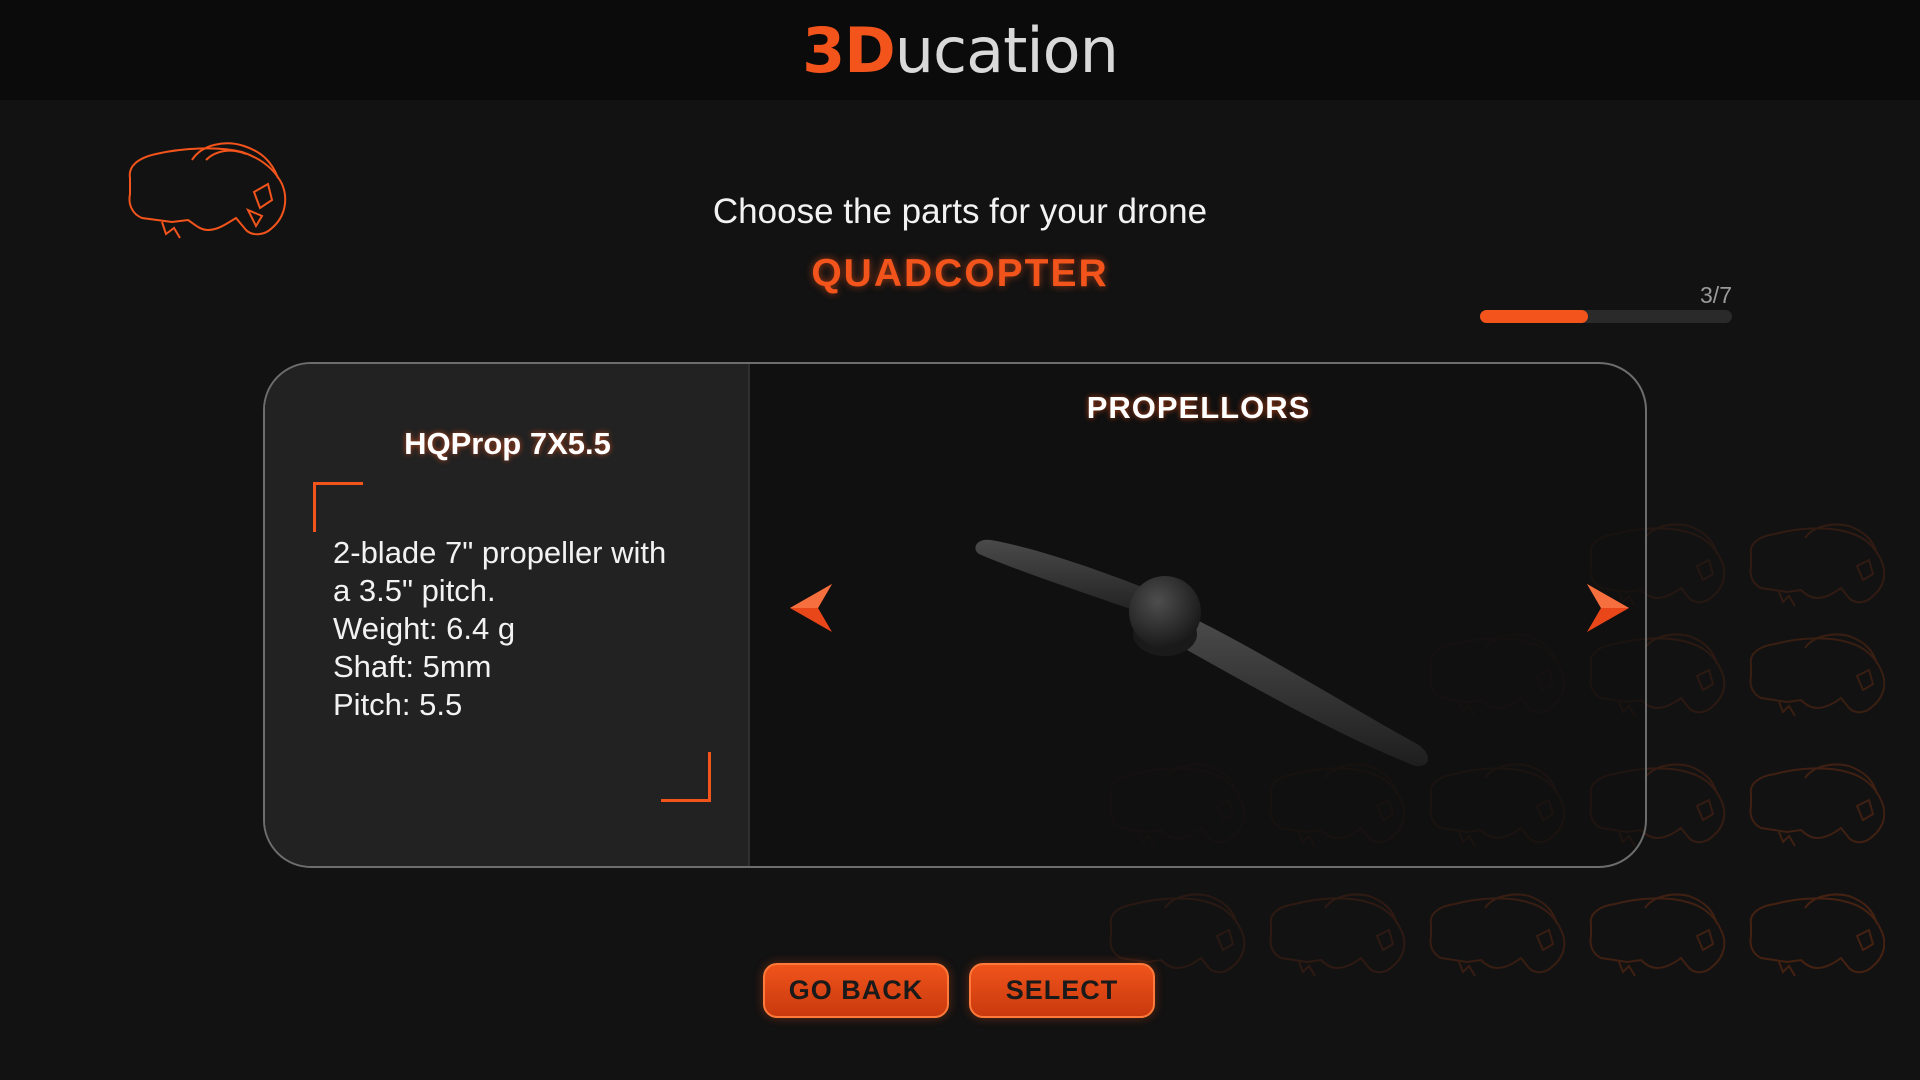 The width and height of the screenshot is (1920, 1080). I want to click on description-line: 2-blade 7" propeller with, so click(500, 552).